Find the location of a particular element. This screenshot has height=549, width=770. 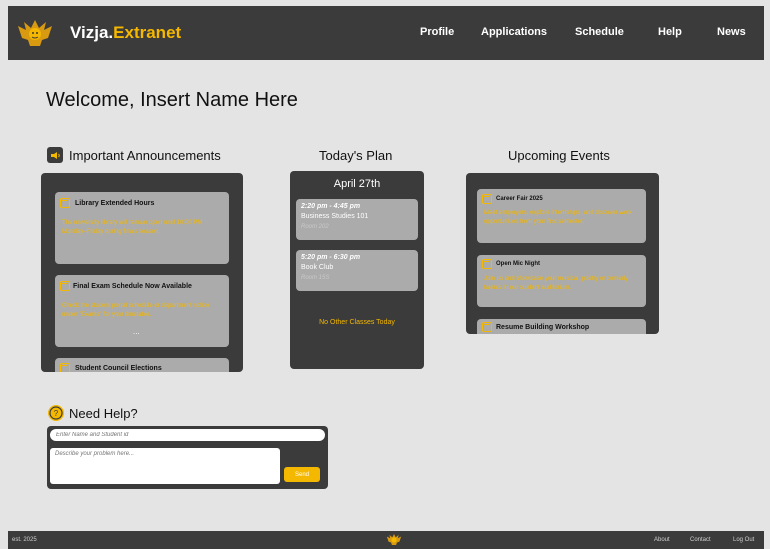

announcement-title: Library Extended Hours is located at coordinates (115, 203).